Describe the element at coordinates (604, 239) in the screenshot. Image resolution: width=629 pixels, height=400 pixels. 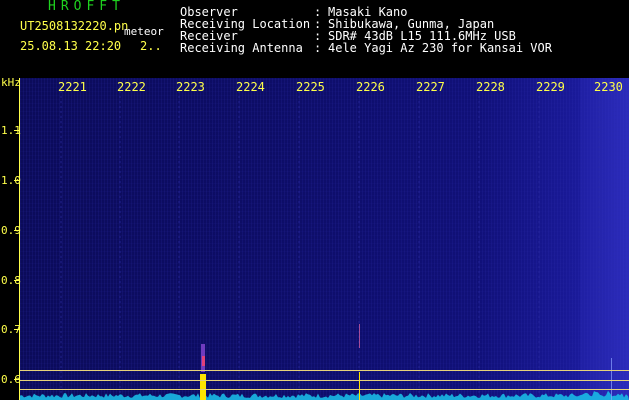
I see `bright-band` at that location.